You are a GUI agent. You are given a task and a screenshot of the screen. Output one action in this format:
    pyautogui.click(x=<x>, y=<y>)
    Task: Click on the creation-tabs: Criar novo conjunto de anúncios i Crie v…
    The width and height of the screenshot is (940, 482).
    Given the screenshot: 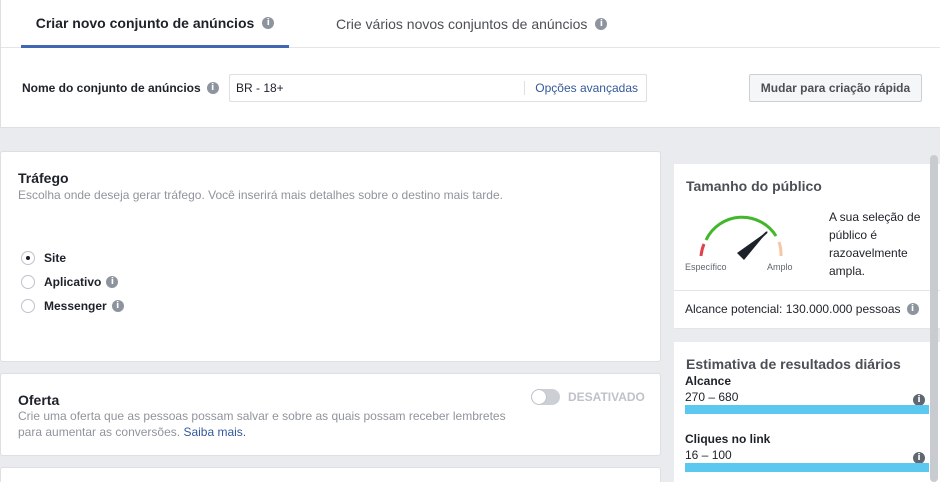 What is the action you would take?
    pyautogui.click(x=470, y=24)
    